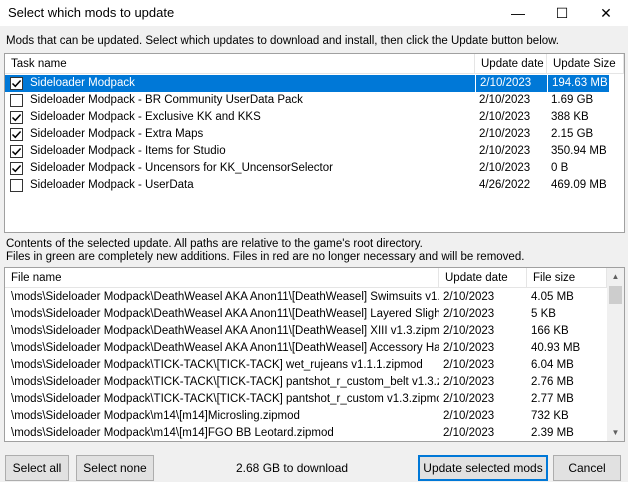  What do you see at coordinates (37, 468) in the screenshot?
I see `select-all-button: Select all` at bounding box center [37, 468].